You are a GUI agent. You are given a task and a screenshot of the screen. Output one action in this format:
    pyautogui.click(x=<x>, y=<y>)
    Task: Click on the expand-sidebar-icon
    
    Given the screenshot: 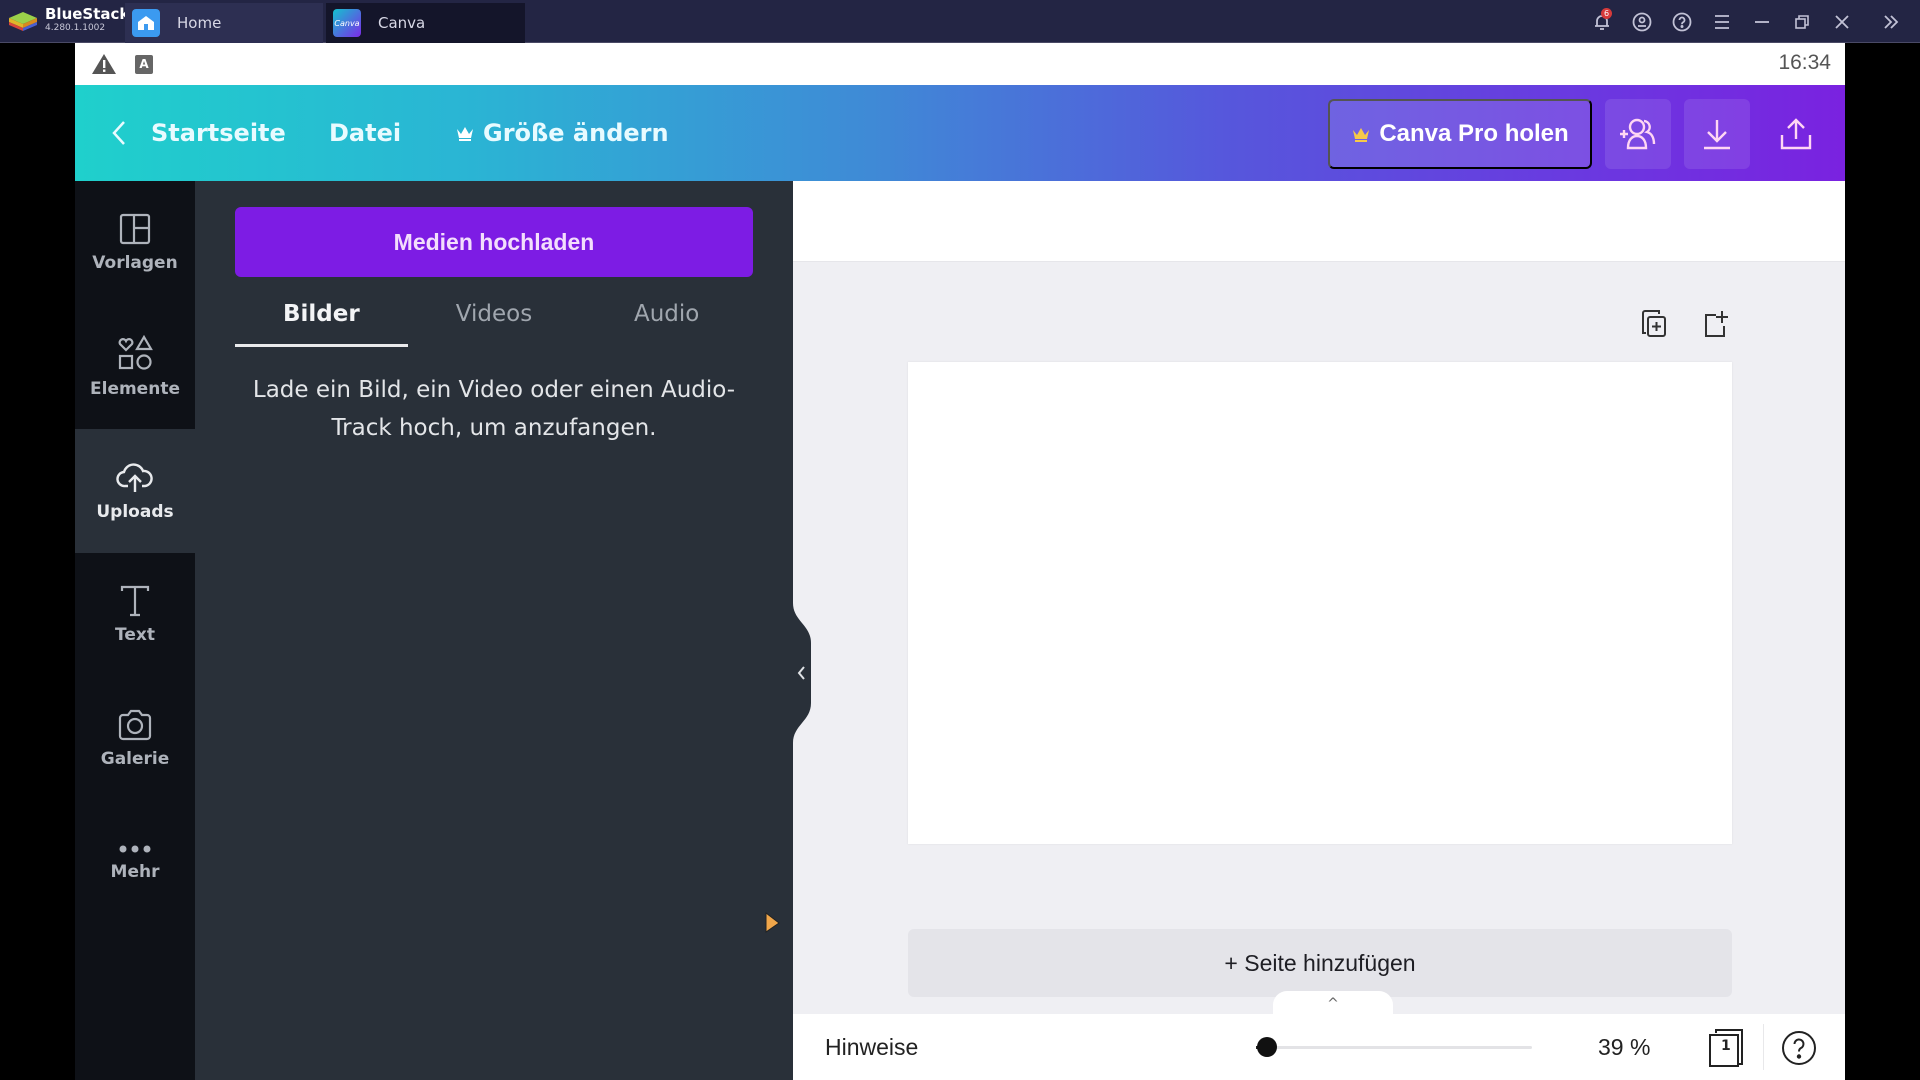 What is the action you would take?
    pyautogui.click(x=1891, y=21)
    